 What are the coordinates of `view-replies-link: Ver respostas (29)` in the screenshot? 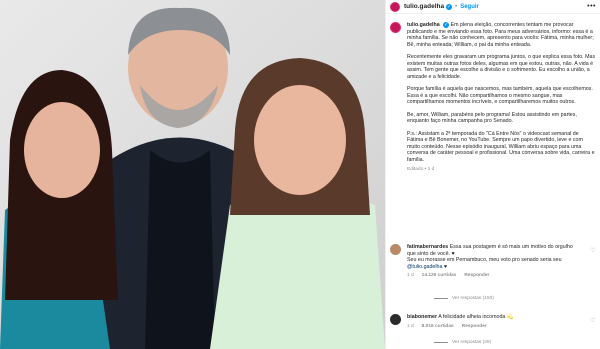 It's located at (462, 342).